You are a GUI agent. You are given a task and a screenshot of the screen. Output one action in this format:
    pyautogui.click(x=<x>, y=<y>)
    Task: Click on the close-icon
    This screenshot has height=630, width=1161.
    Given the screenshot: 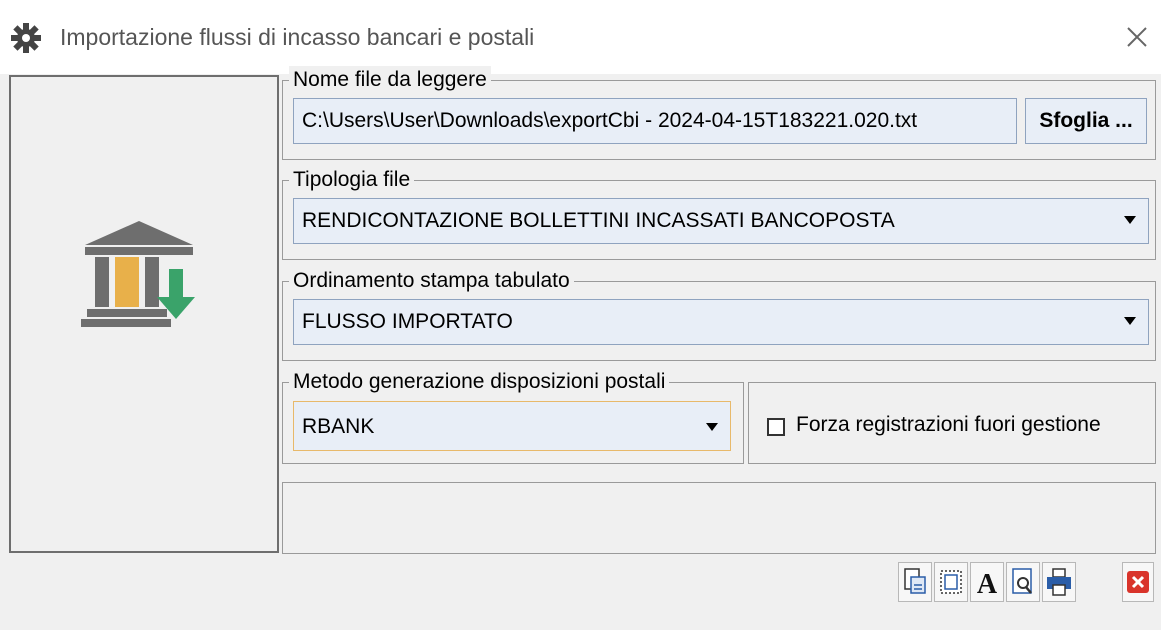 What is the action you would take?
    pyautogui.click(x=1137, y=37)
    